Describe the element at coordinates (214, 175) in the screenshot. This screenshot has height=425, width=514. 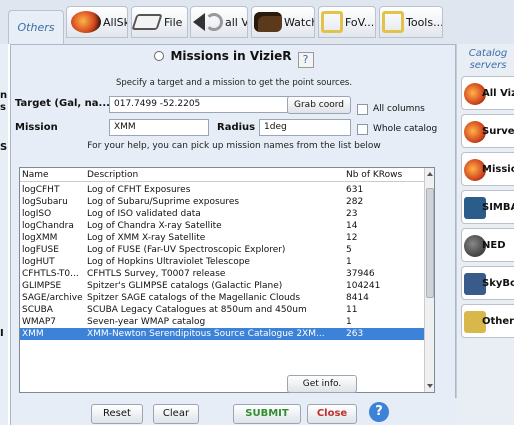
I see `column-header-description: Description` at that location.